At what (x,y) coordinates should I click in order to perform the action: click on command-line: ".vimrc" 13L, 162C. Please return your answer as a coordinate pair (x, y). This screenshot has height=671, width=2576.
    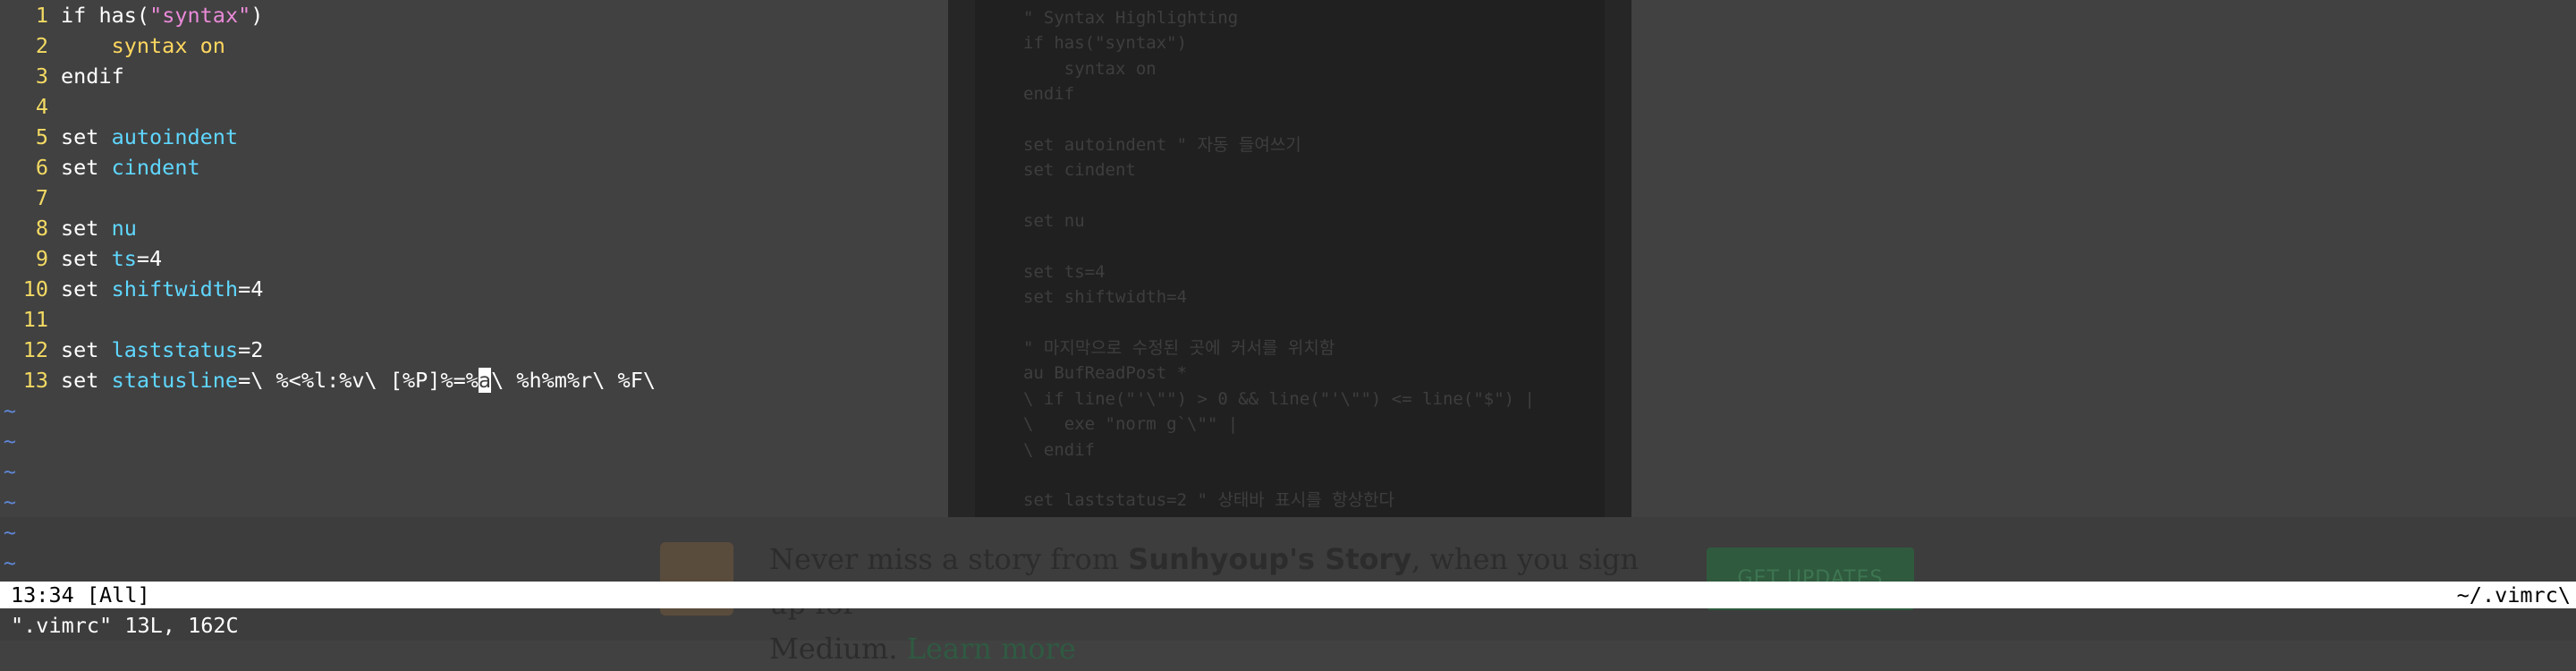
    Looking at the image, I should click on (125, 626).